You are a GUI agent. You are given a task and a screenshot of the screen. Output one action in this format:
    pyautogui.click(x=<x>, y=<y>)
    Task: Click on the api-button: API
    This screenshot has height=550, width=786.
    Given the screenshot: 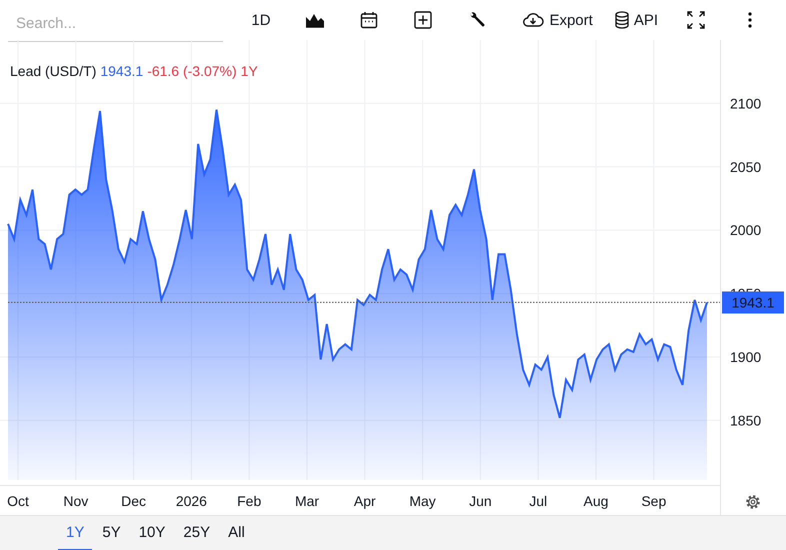 What is the action you would take?
    pyautogui.click(x=636, y=20)
    